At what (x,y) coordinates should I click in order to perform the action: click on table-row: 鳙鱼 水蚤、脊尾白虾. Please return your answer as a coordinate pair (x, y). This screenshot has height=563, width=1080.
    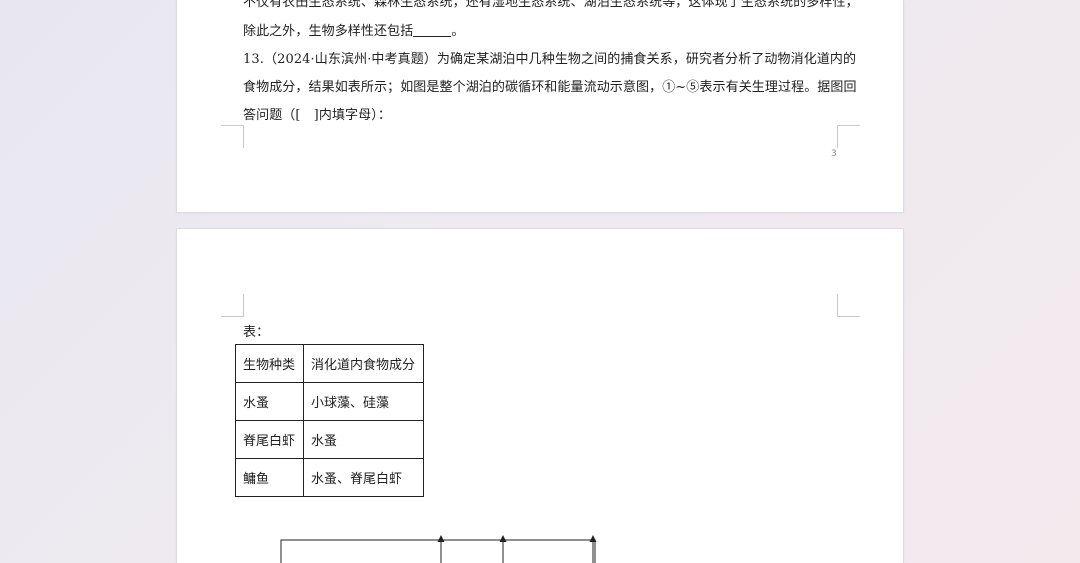
    Looking at the image, I should click on (329, 477).